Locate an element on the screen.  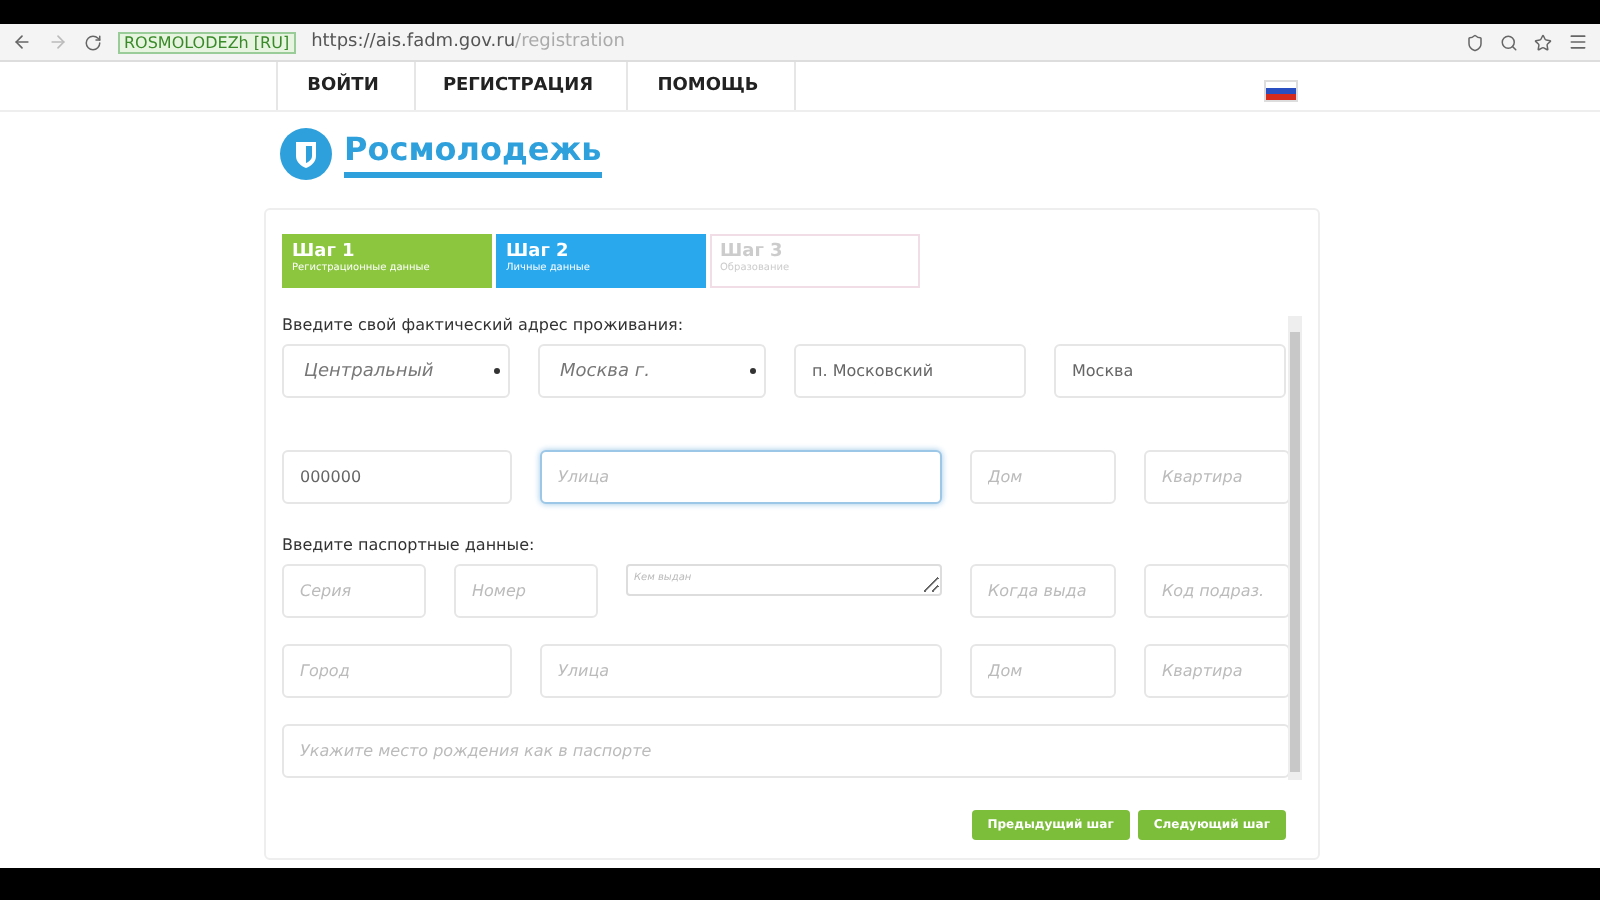
input-field: п. Московский is located at coordinates (910, 371).